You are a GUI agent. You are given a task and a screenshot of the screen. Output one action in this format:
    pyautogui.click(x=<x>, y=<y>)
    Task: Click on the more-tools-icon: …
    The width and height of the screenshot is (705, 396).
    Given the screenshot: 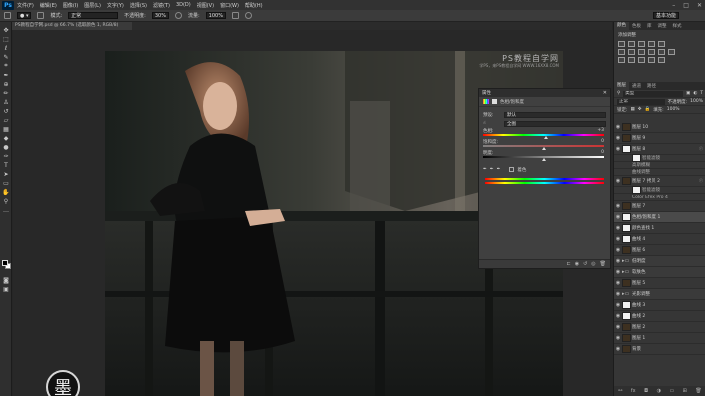 What is the action you would take?
    pyautogui.click(x=6, y=210)
    